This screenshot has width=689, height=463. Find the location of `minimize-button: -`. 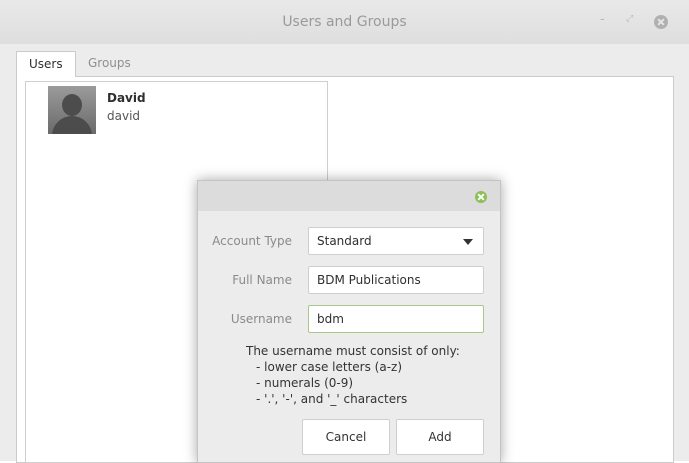

minimize-button: - is located at coordinates (602, 19).